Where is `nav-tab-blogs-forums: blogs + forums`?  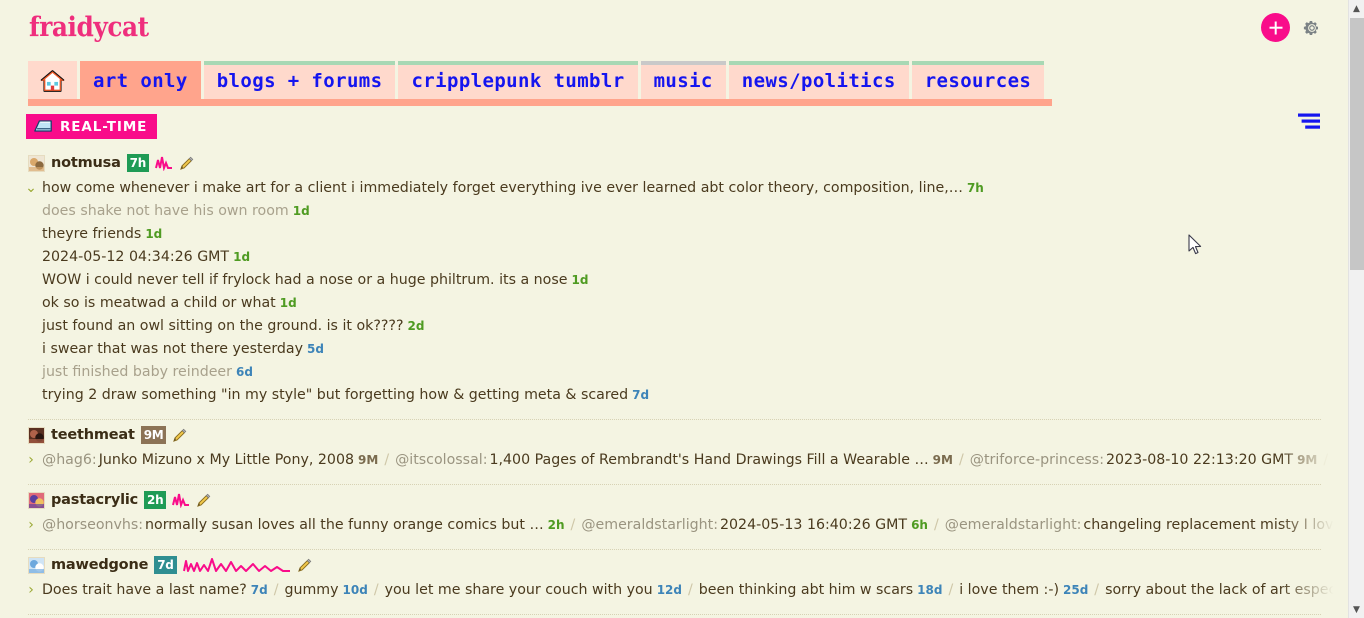 nav-tab-blogs-forums: blogs + forums is located at coordinates (299, 81).